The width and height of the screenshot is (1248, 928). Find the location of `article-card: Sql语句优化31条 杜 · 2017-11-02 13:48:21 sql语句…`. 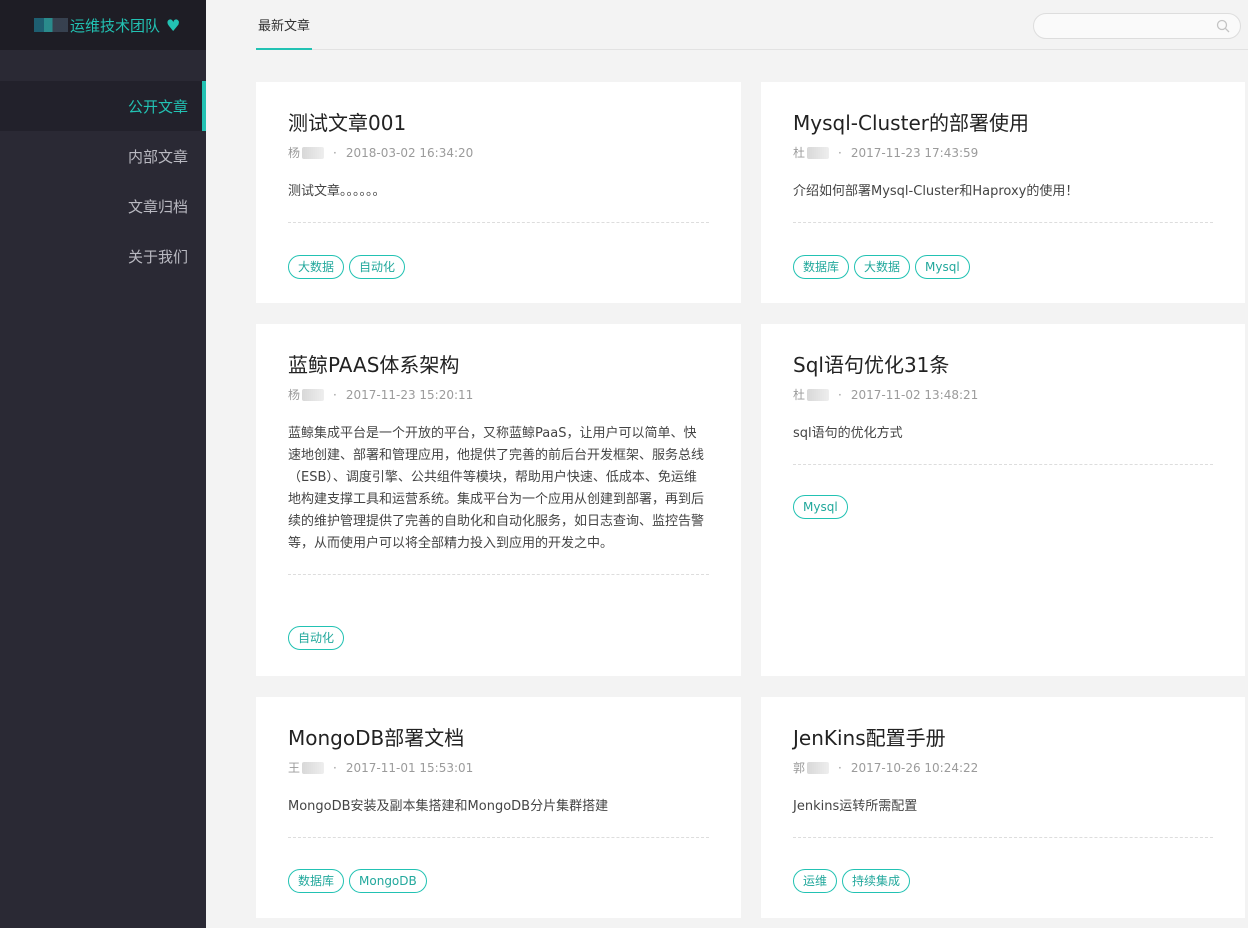

article-card: Sql语句优化31条 杜 · 2017-11-02 13:48:21 sql语句… is located at coordinates (1003, 500).